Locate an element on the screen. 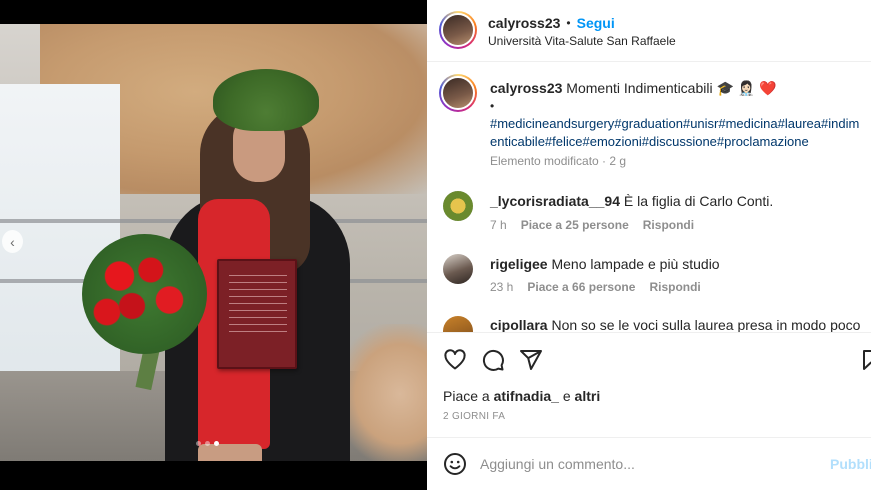 This screenshot has height=490, width=871. carousel-indicator is located at coordinates (207, 443).